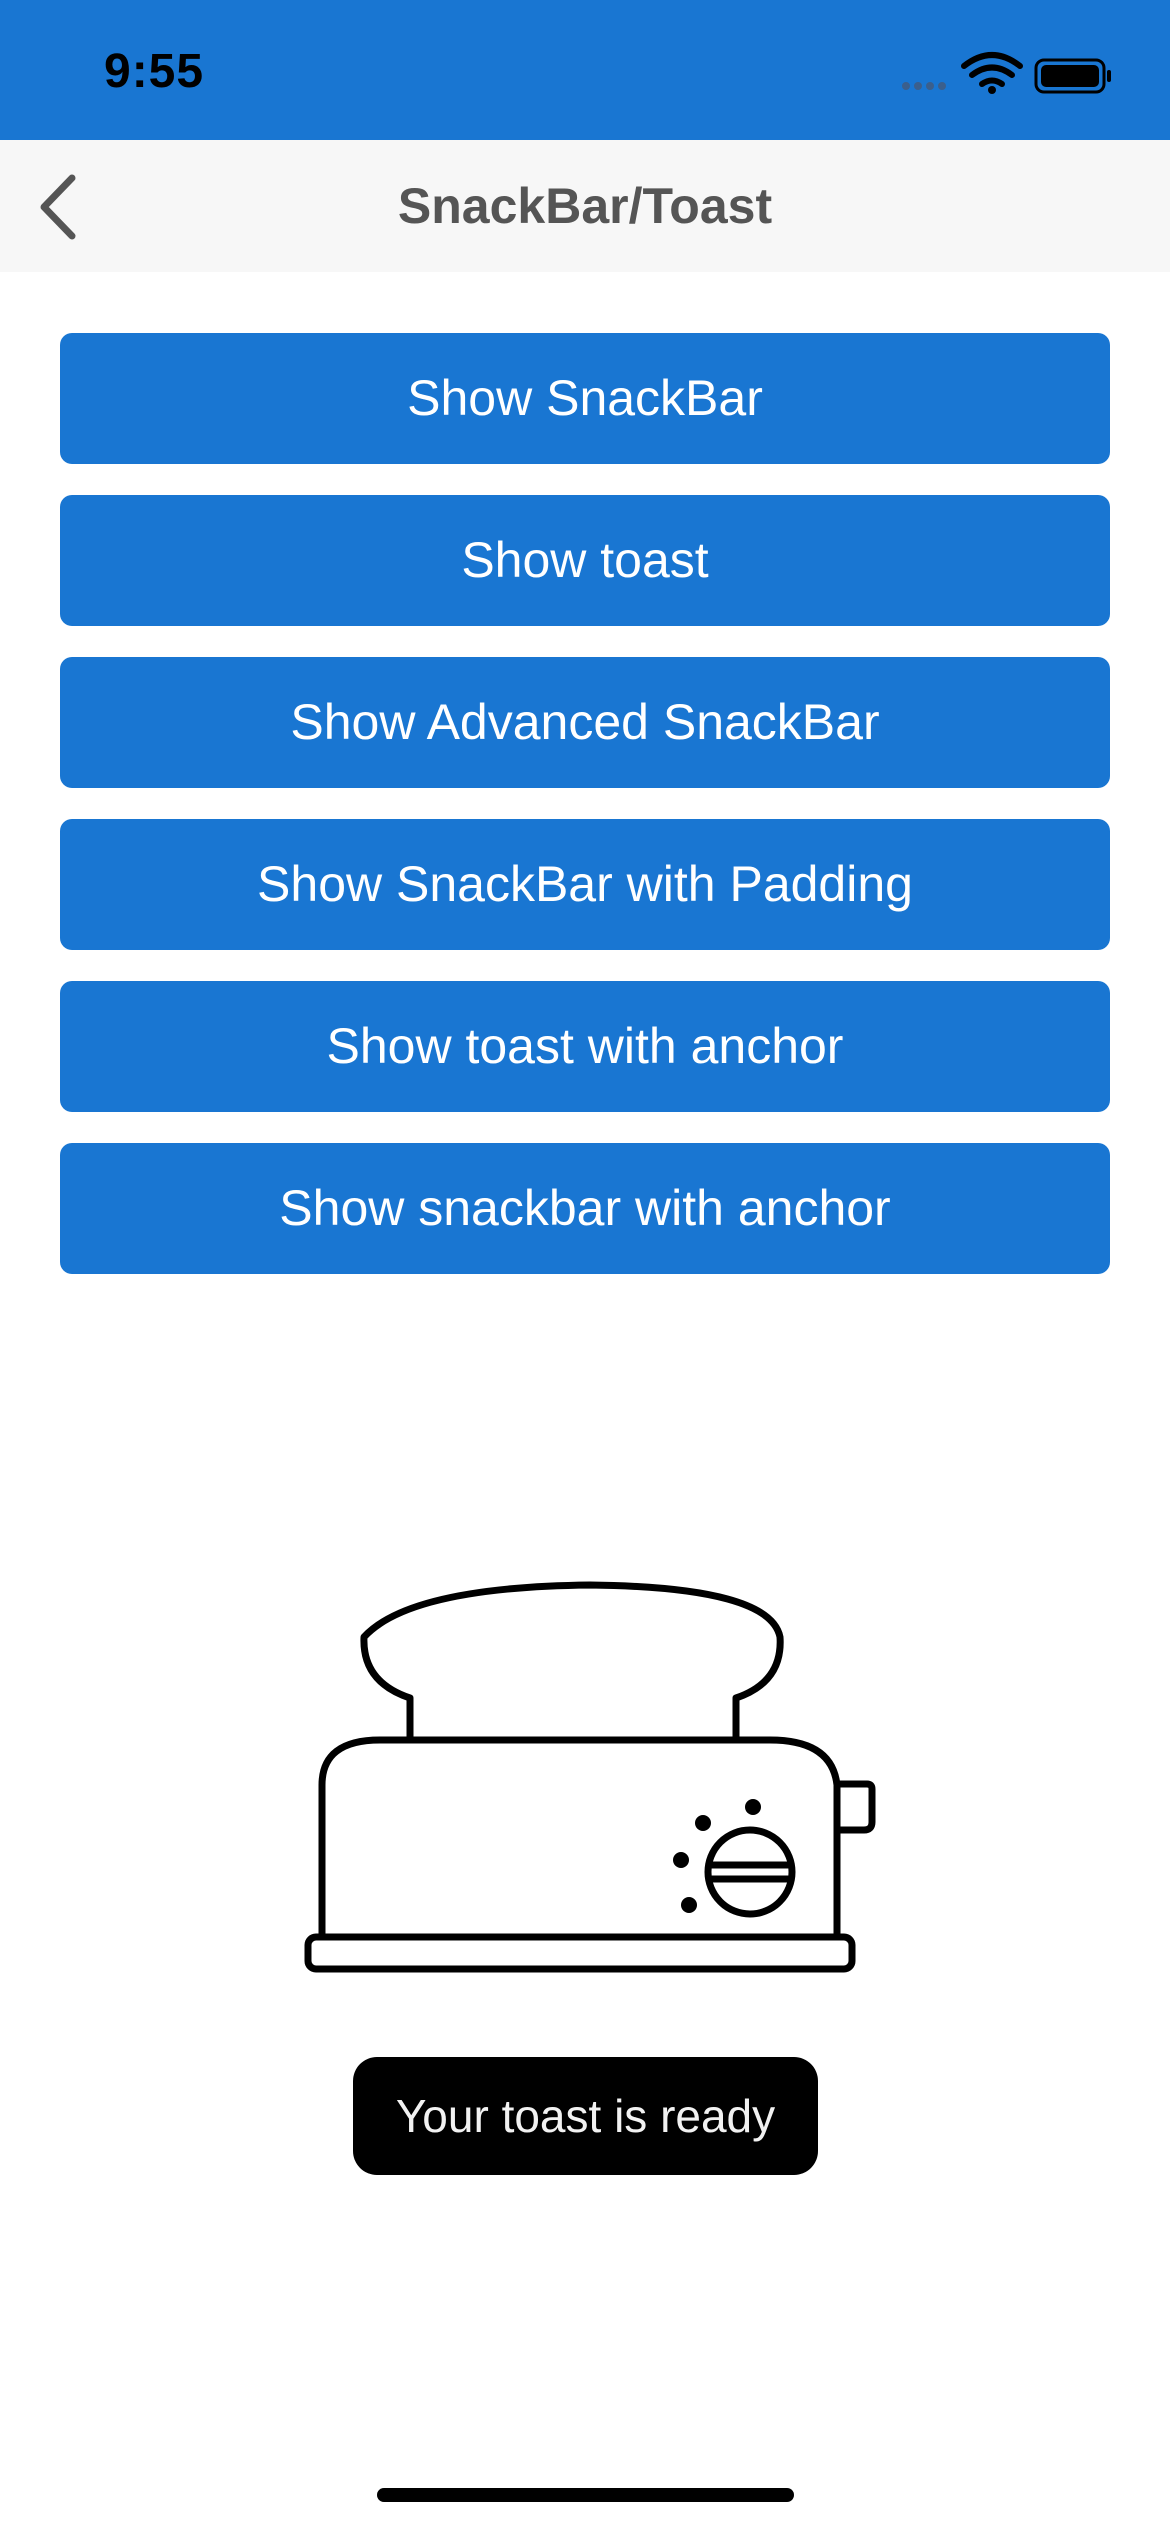  Describe the element at coordinates (585, 2495) in the screenshot. I see `home-indicator` at that location.